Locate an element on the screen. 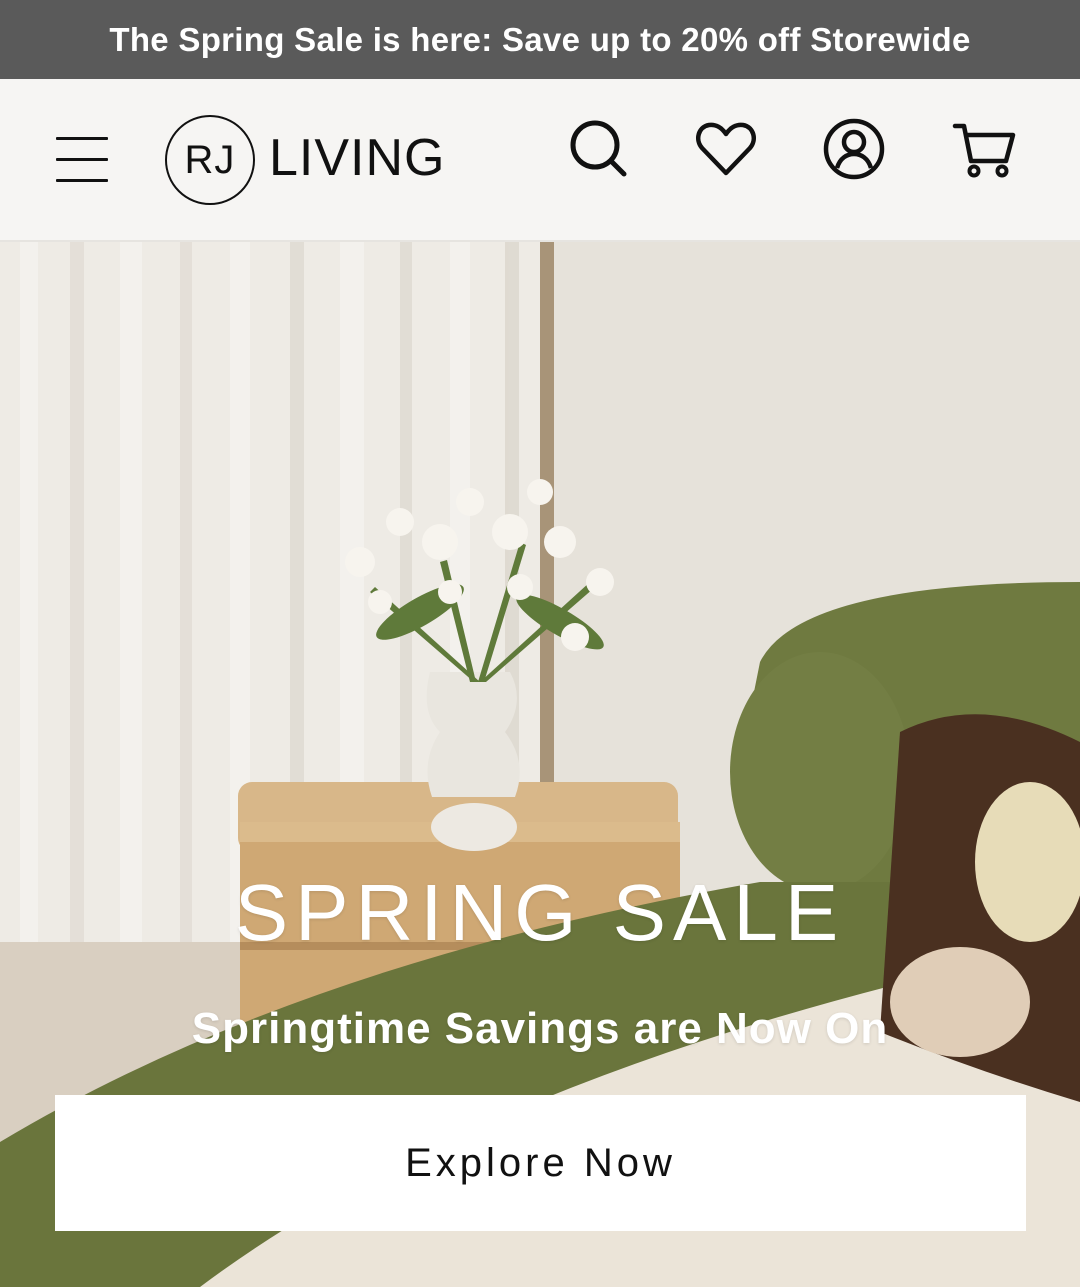 The image size is (1080, 1287). site-header: RJ LIVING is located at coordinates (540, 160).